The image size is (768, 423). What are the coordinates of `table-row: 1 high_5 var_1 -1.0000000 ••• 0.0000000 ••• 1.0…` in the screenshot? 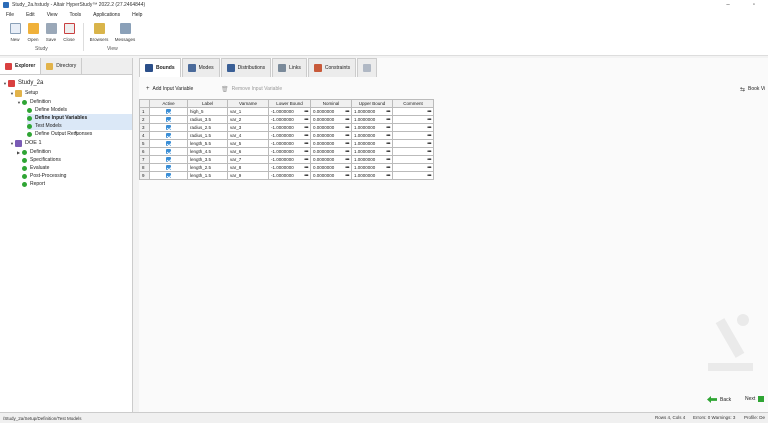 It's located at (286, 111).